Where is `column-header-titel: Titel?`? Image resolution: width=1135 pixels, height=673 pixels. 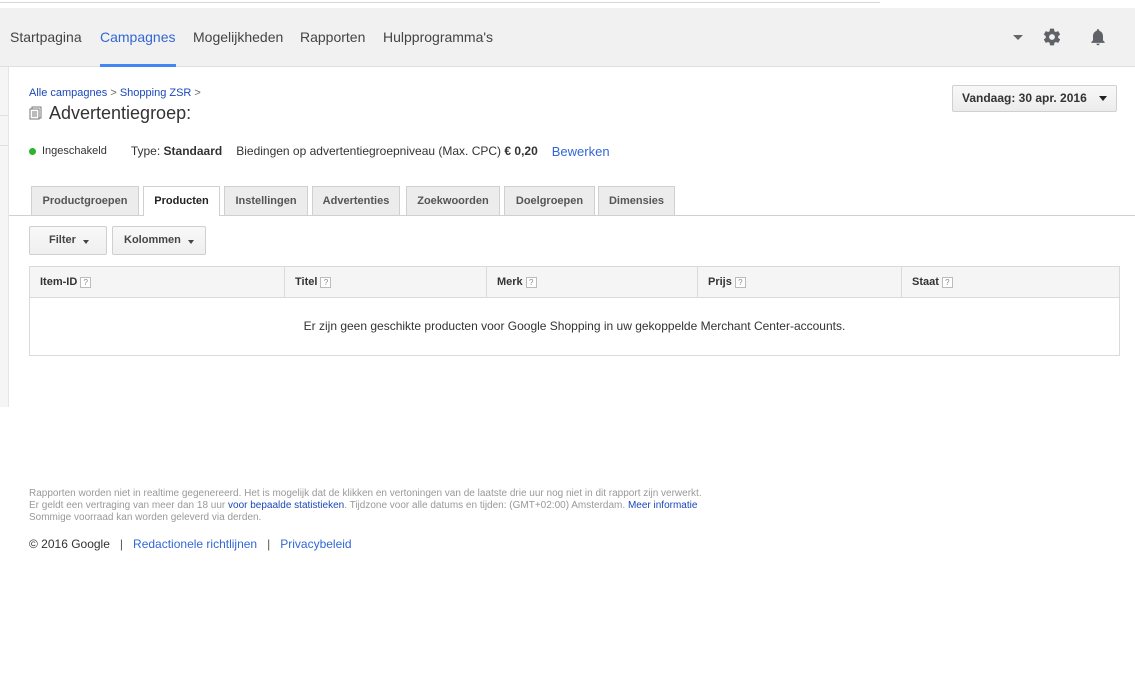 column-header-titel: Titel? is located at coordinates (385, 282).